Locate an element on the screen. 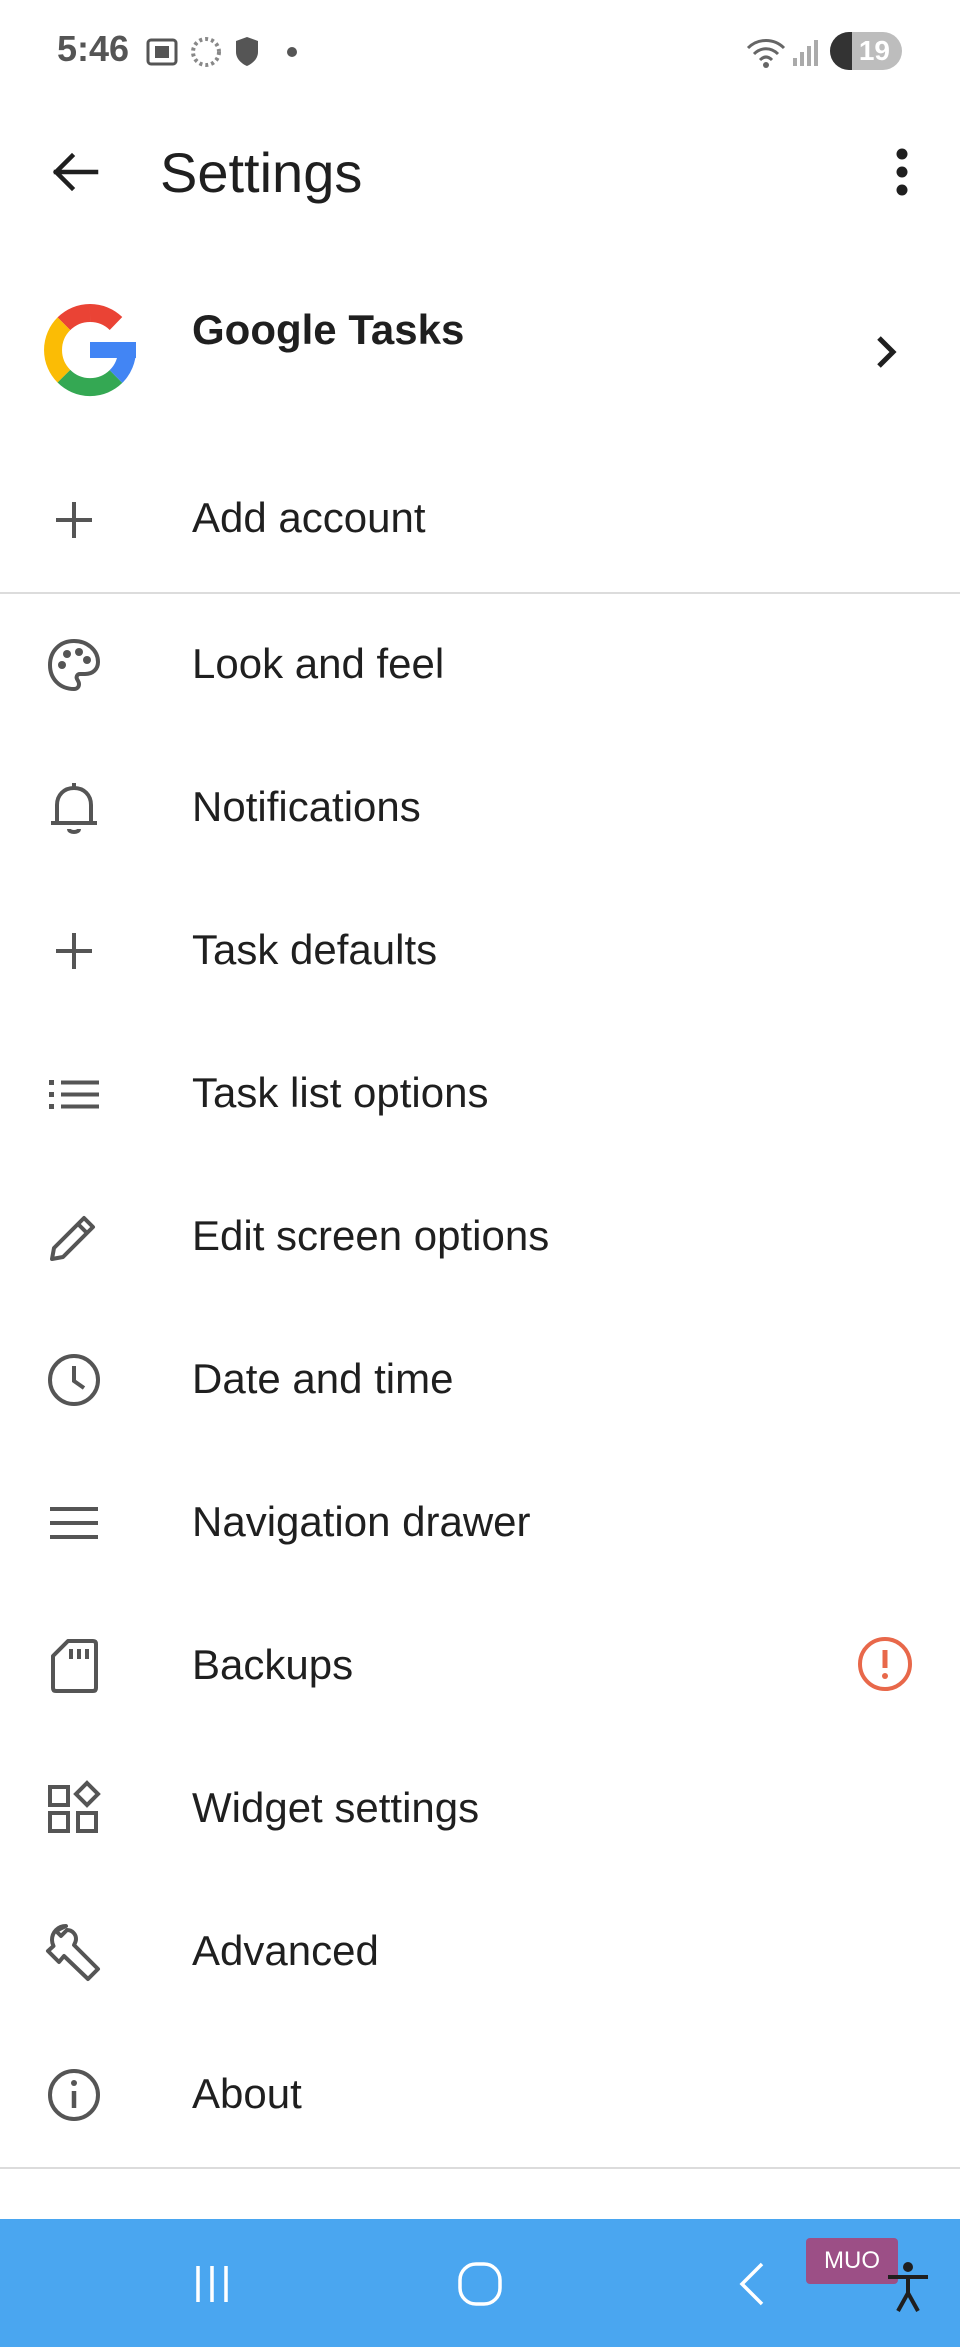 Image resolution: width=960 pixels, height=2347 pixels. back-button is located at coordinates (74, 172).